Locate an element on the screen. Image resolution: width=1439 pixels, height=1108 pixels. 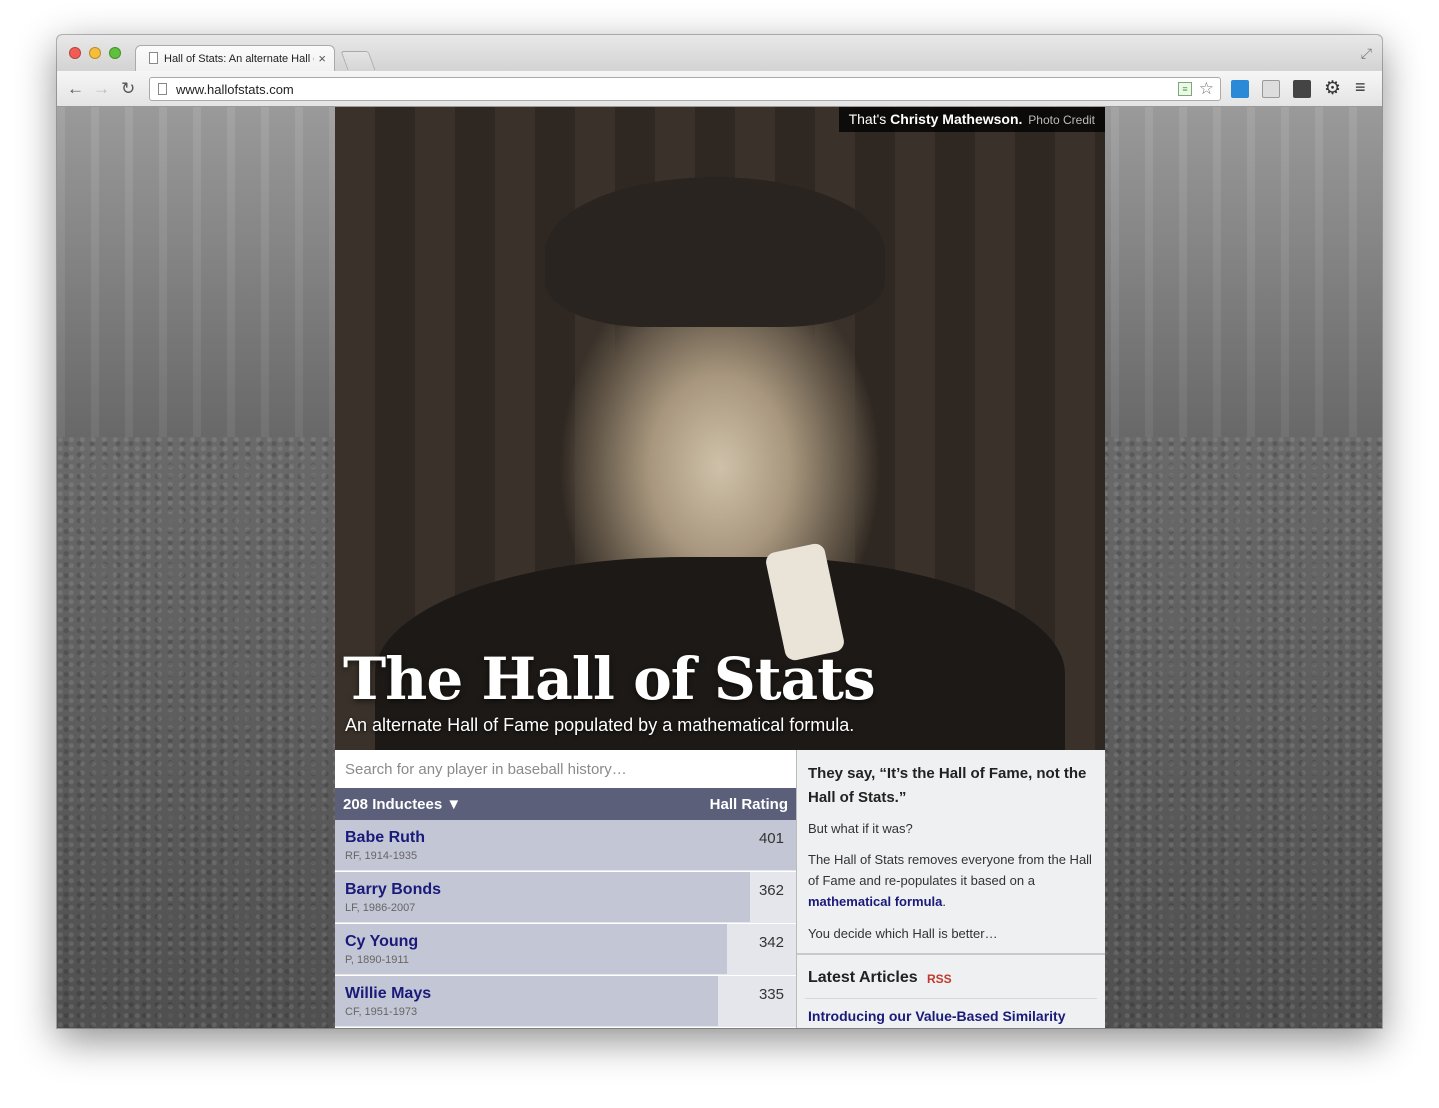
credit-prefix: That's is located at coordinates (867, 119).